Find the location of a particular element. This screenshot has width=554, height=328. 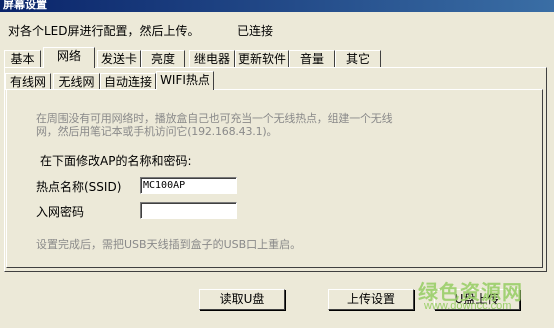

window-title: 屏幕设置 is located at coordinates (25, 5).